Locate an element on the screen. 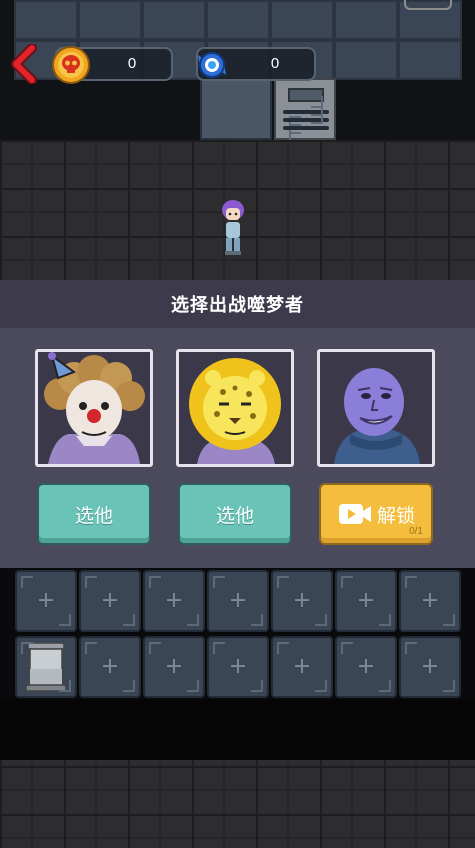 This screenshot has height=848, width=475. video-ad-icon is located at coordinates (354, 514).